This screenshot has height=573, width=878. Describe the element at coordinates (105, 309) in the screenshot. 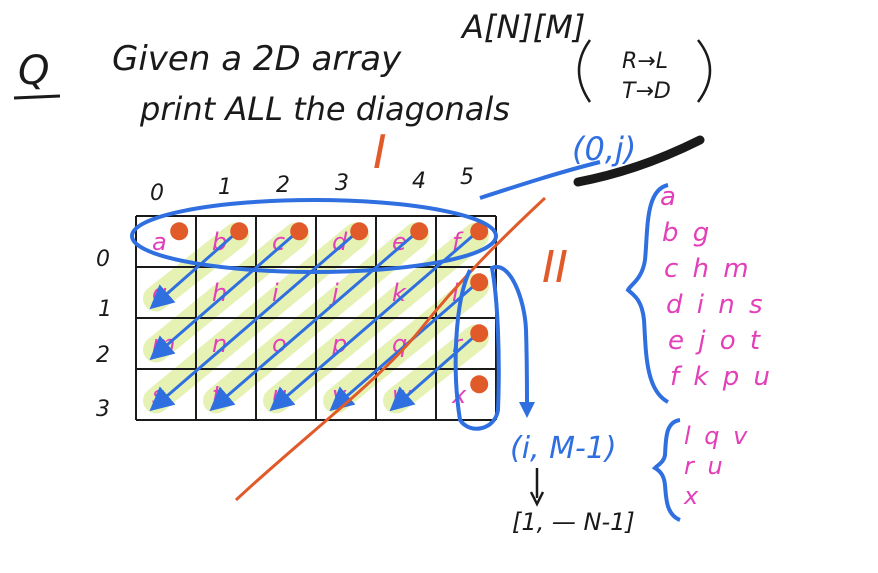

I see `row-header: 1` at that location.